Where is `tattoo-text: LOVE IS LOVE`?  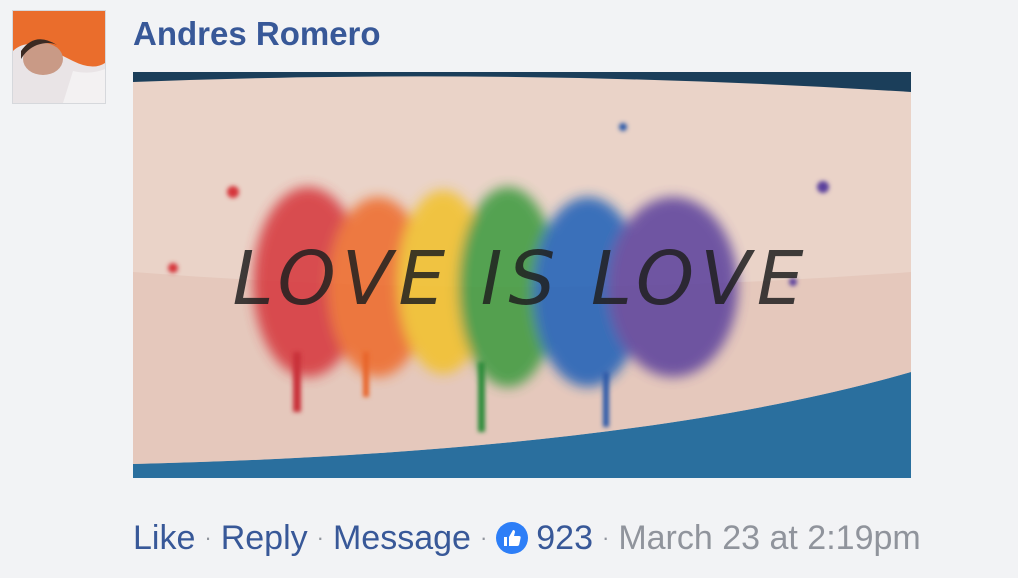
tattoo-text: LOVE IS LOVE is located at coordinates (521, 279).